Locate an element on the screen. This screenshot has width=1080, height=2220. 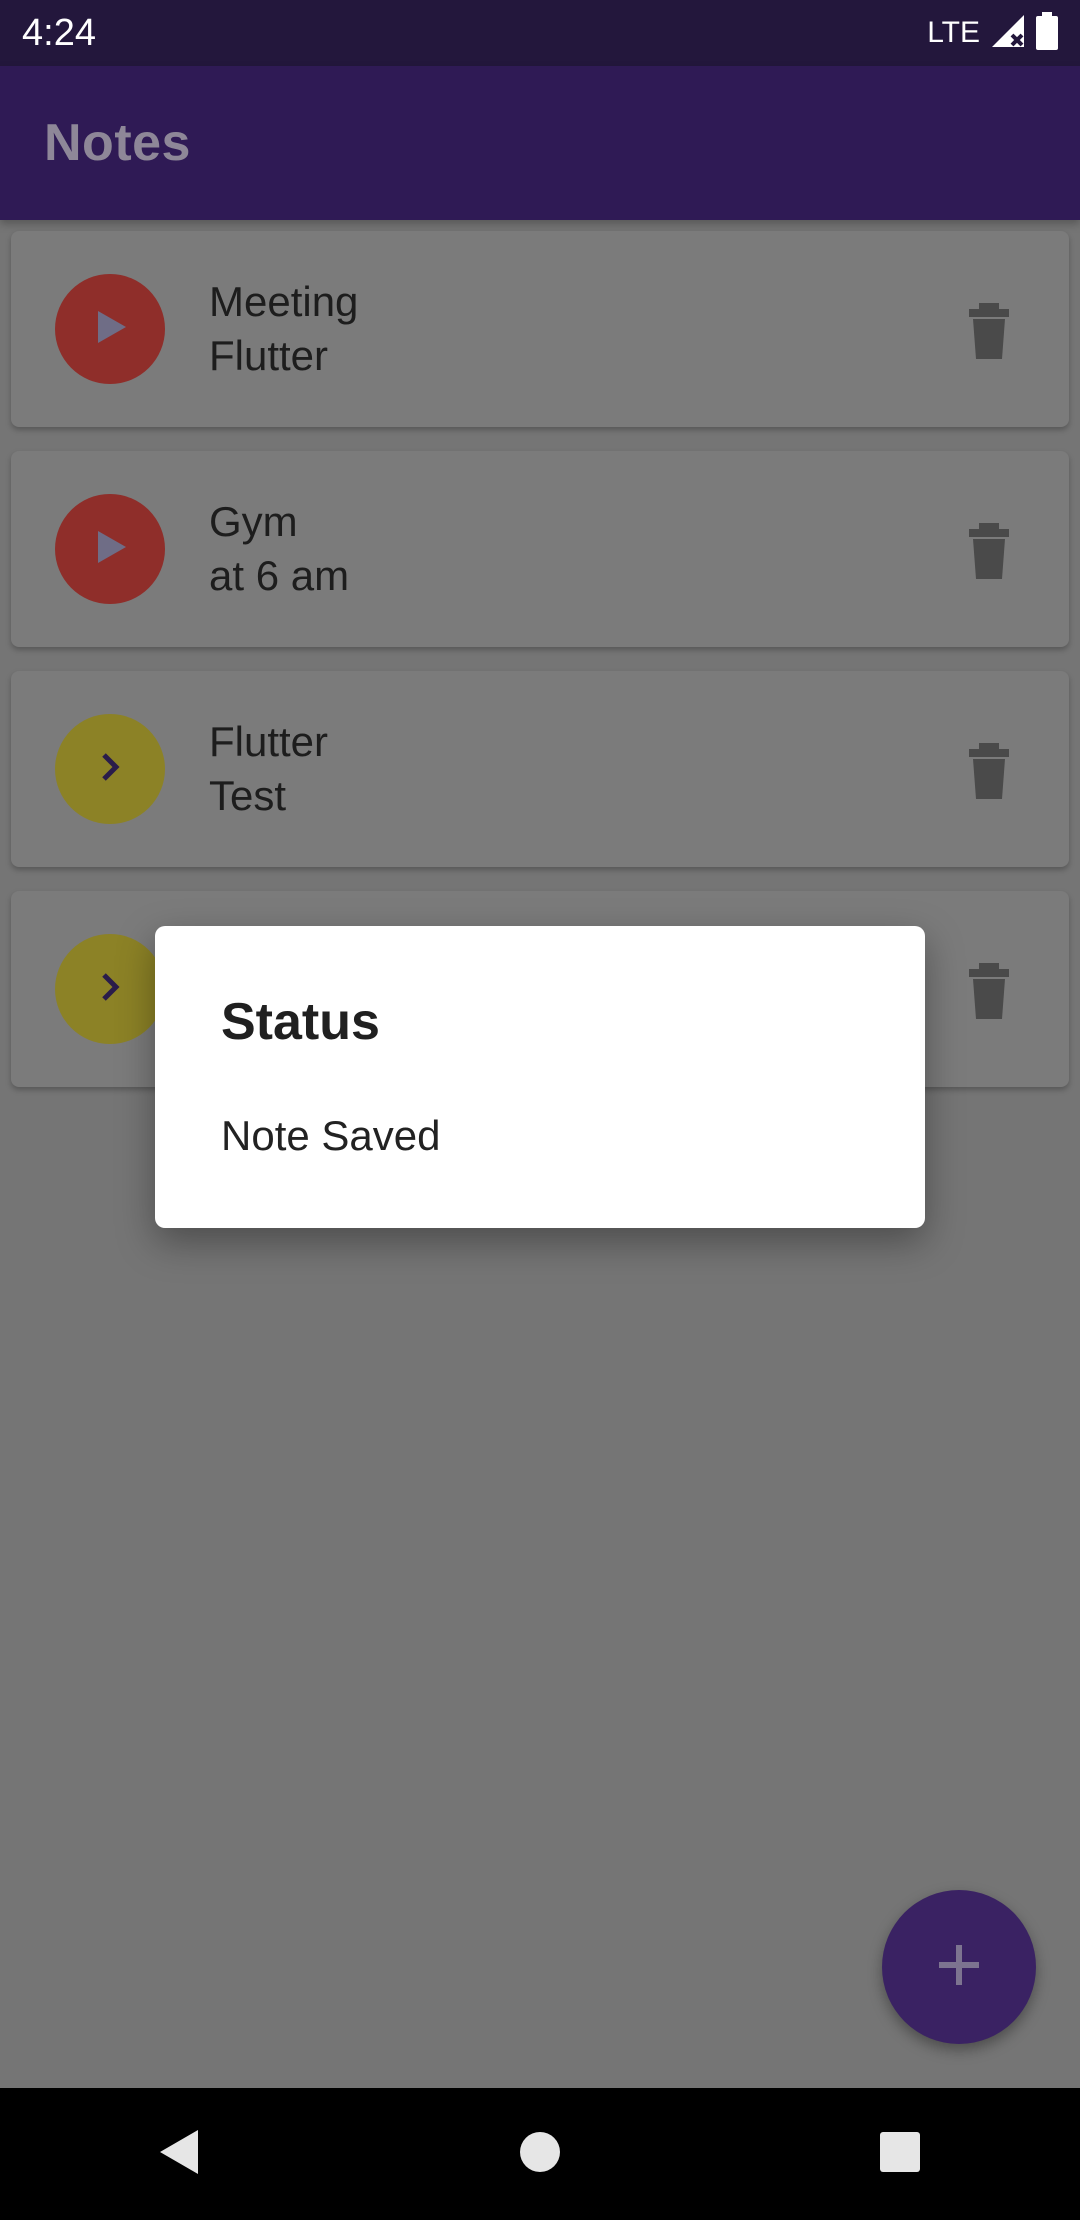
note-description: at 6 am is located at coordinates (279, 575).